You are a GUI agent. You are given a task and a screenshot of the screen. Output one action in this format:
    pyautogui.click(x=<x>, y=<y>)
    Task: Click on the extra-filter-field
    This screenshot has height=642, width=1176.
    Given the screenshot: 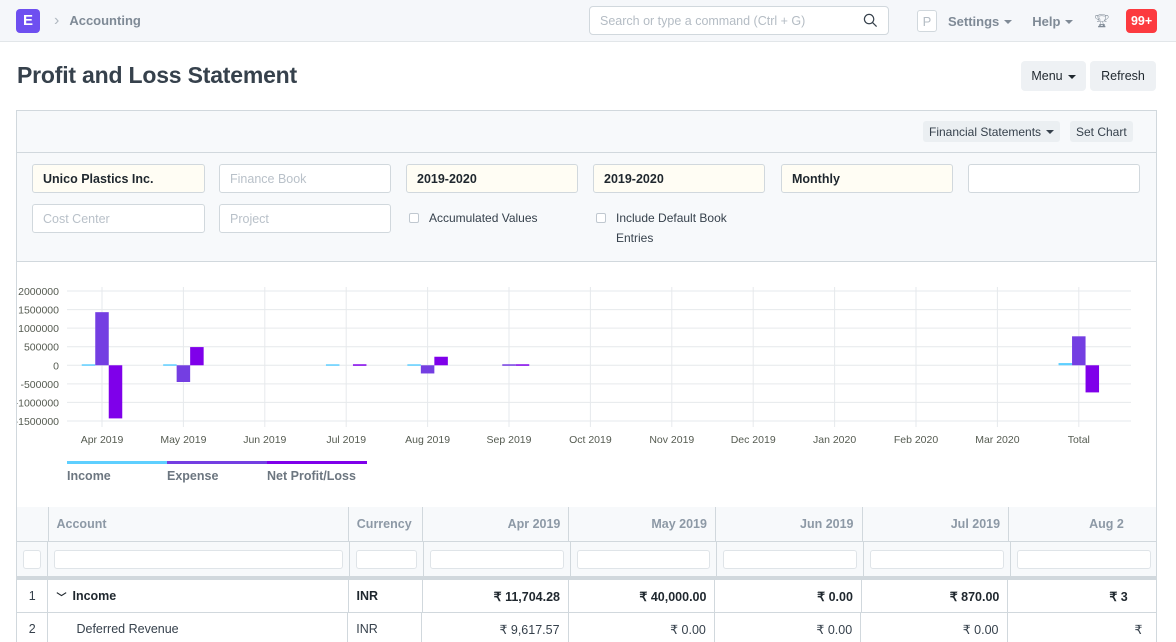 What is the action you would take?
    pyautogui.click(x=1054, y=178)
    